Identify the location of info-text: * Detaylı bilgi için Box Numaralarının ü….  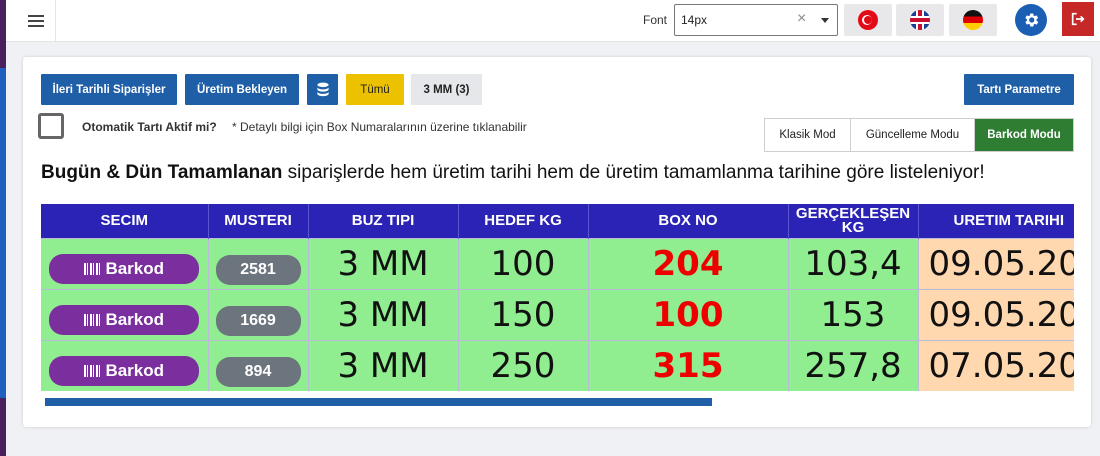
(379, 127).